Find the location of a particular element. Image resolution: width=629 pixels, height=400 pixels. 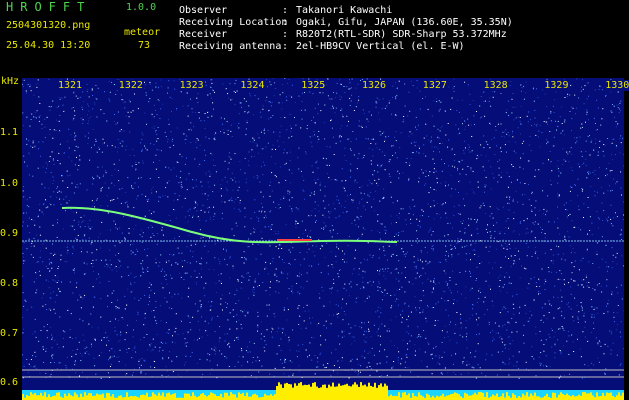

app-title: HROFFT is located at coordinates (49, 7).